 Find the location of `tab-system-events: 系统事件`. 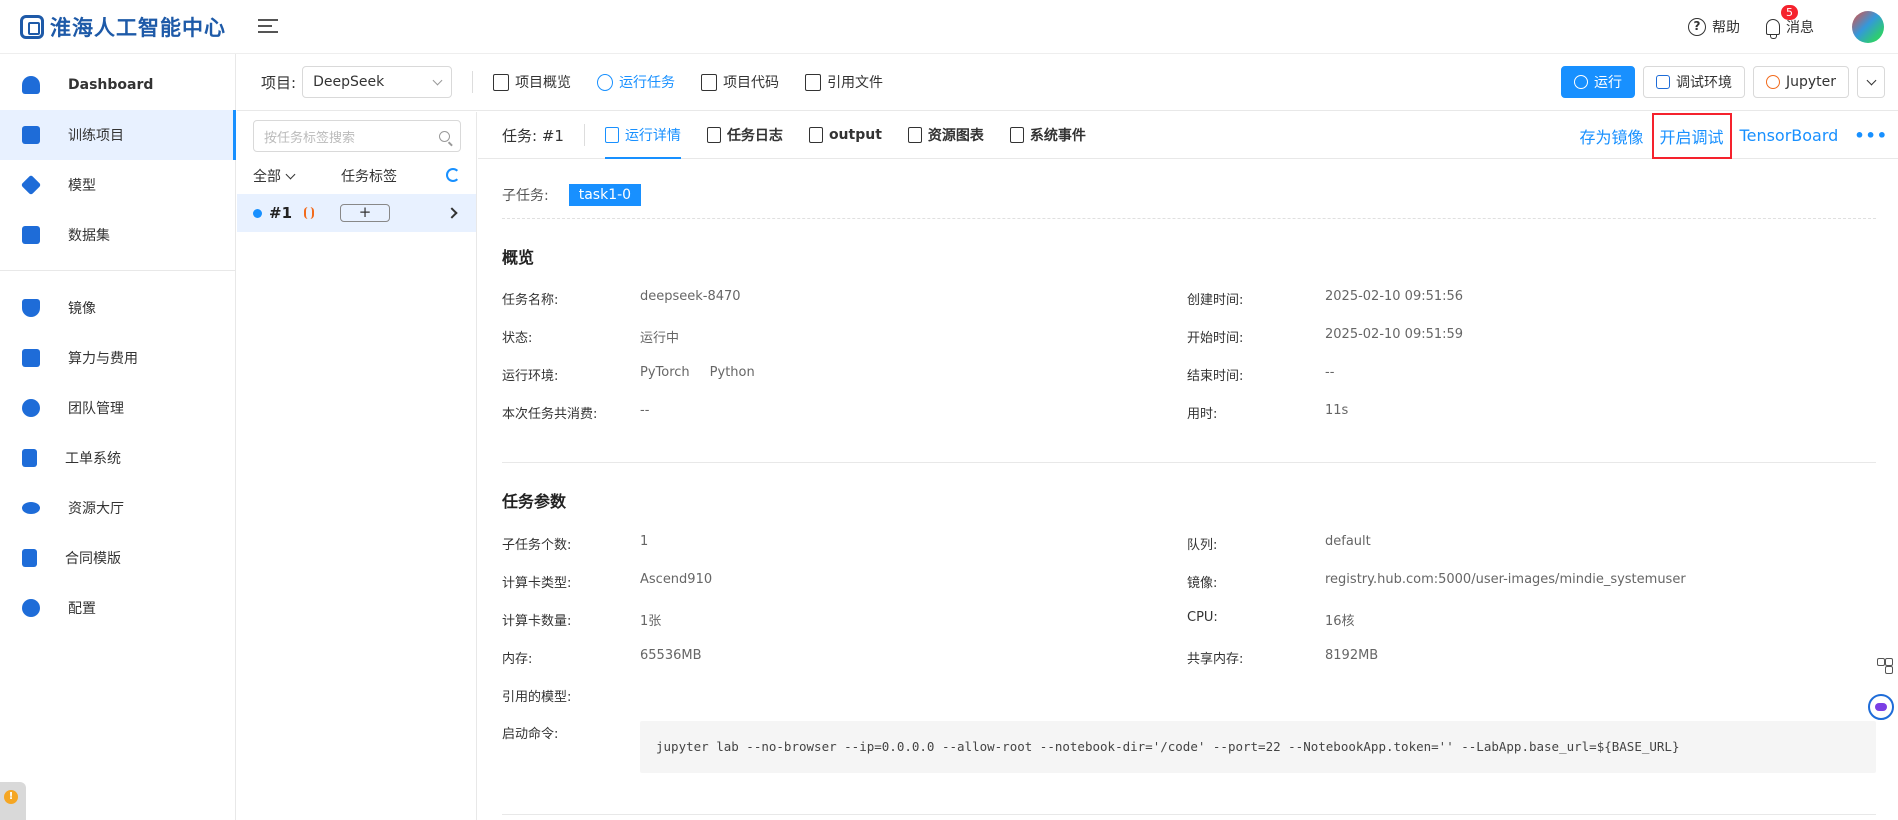

tab-system-events: 系统事件 is located at coordinates (1047, 135).